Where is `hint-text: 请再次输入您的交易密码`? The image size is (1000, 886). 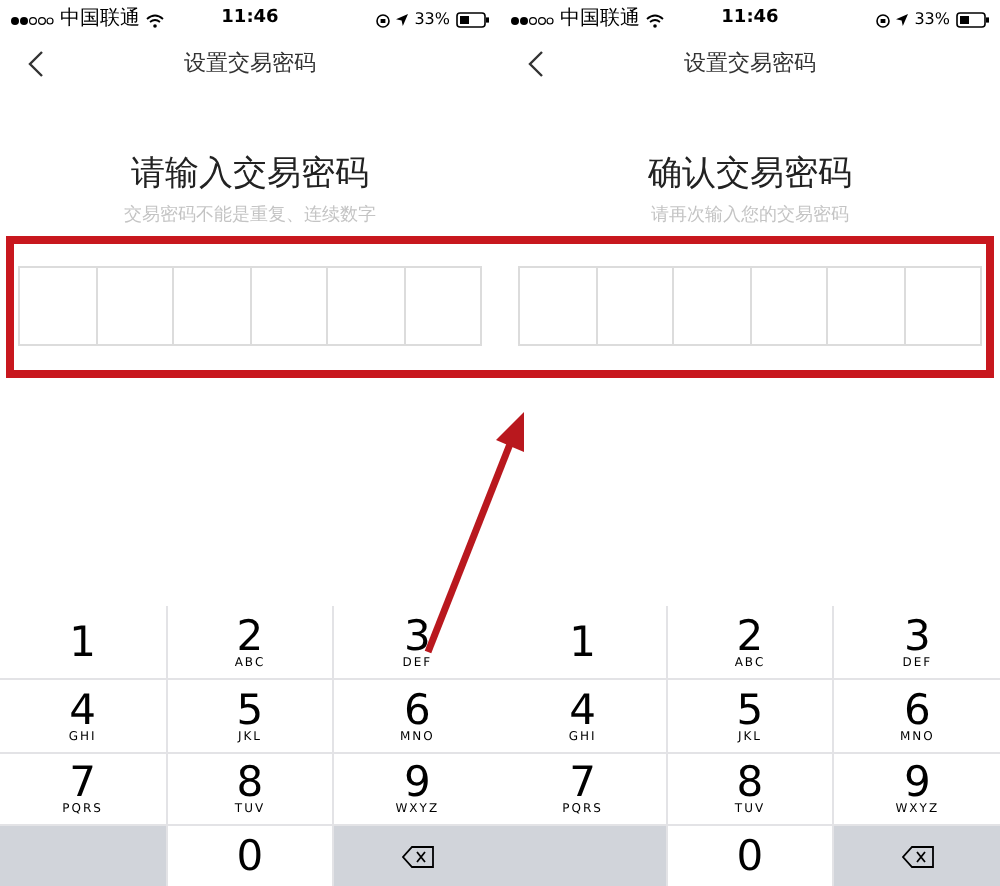 hint-text: 请再次输入您的交易密码 is located at coordinates (750, 216).